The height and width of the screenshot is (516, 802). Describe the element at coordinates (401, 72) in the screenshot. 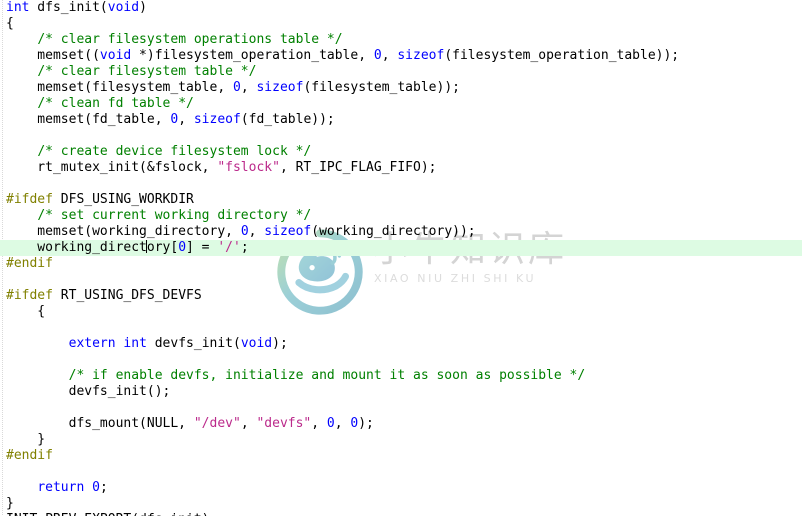

I see `code-line: /* clear filesystem table */` at that location.